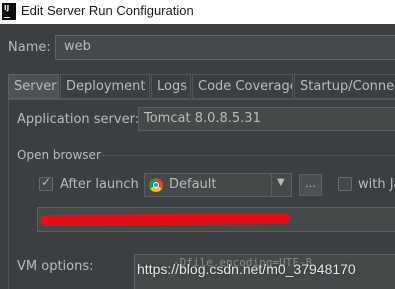 Image resolution: width=395 pixels, height=289 pixels. I want to click on with-javascript-debugger-checkbox, so click(345, 184).